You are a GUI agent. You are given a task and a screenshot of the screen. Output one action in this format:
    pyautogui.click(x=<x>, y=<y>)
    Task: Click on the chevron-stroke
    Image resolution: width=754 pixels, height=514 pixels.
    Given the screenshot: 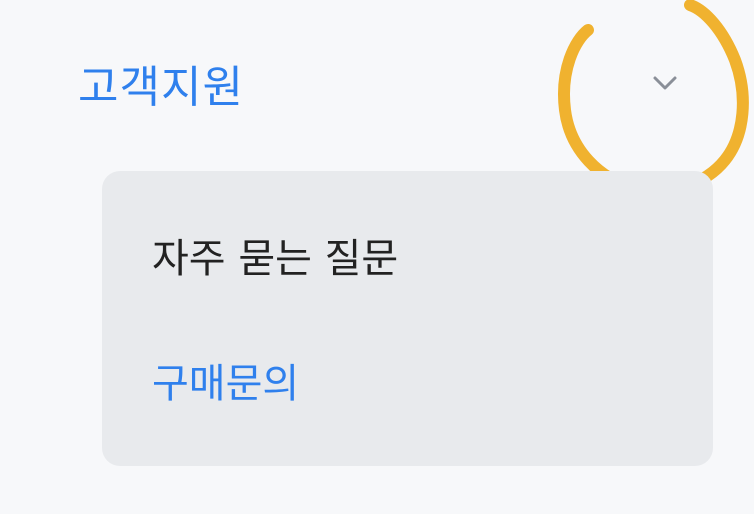 What is the action you would take?
    pyautogui.click(x=665, y=83)
    